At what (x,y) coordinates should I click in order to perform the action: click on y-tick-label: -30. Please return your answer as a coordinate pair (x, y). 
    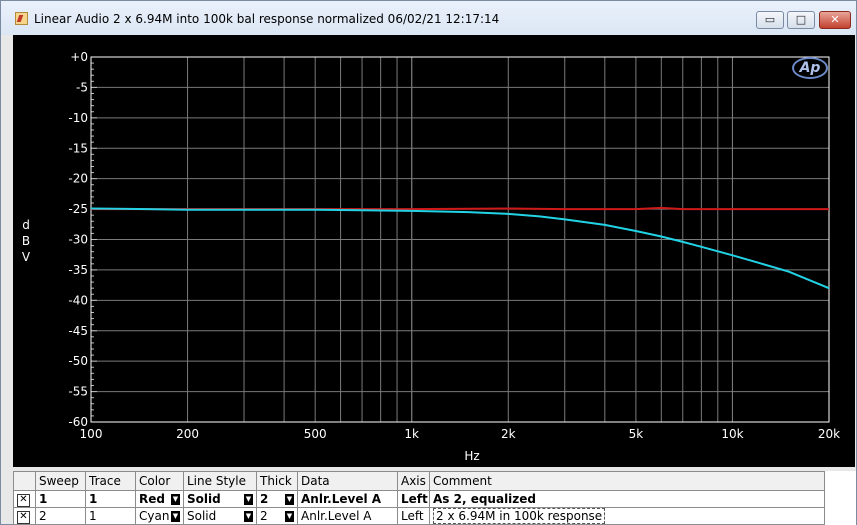
    Looking at the image, I should click on (78, 240).